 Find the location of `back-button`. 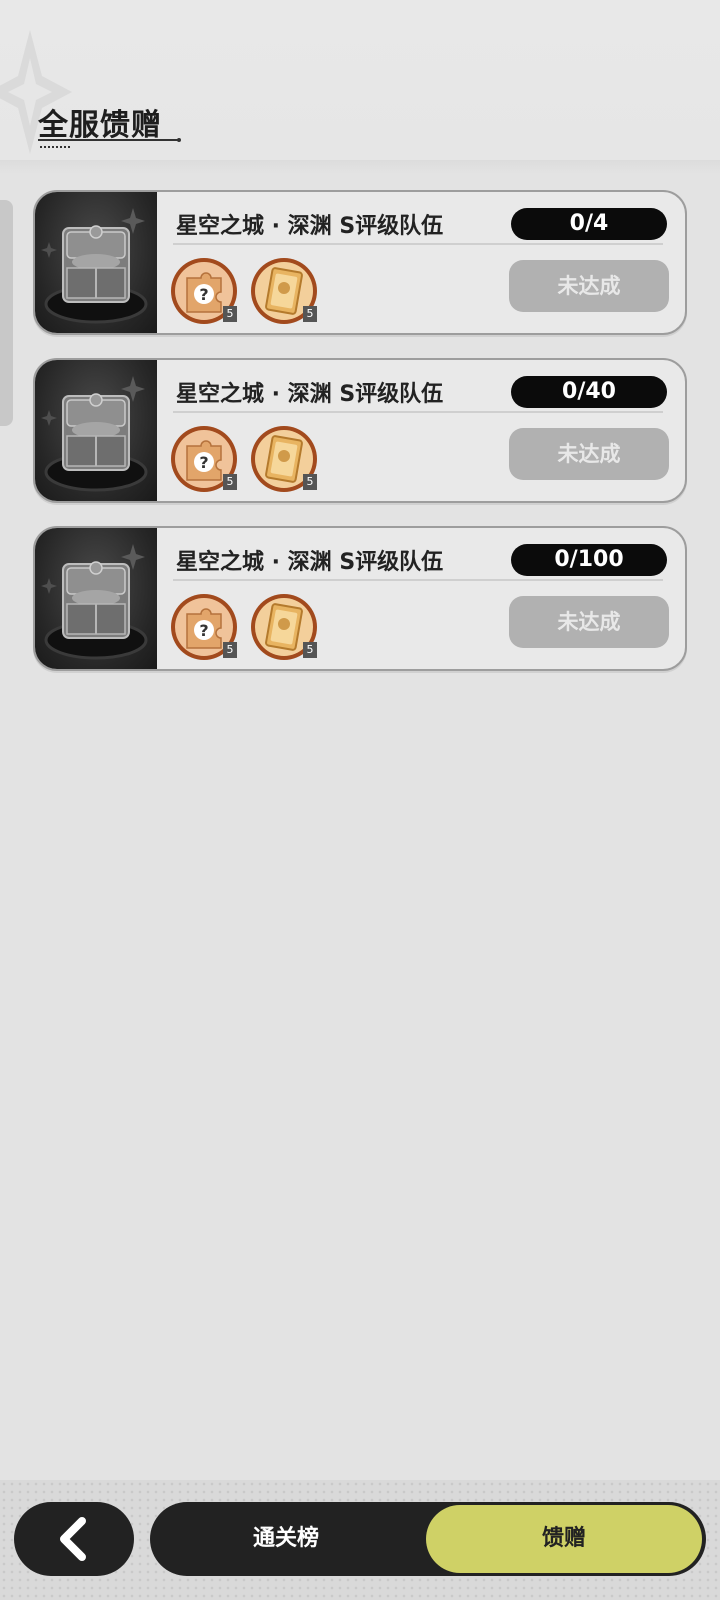

back-button is located at coordinates (74, 1539).